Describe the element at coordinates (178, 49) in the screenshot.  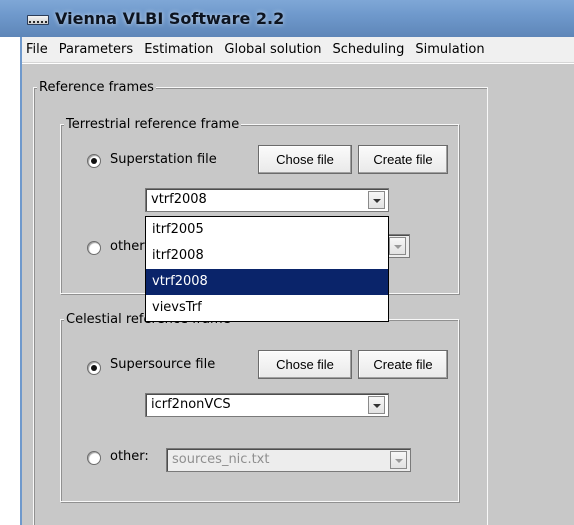
I see `menu-estimation: Estimation` at that location.